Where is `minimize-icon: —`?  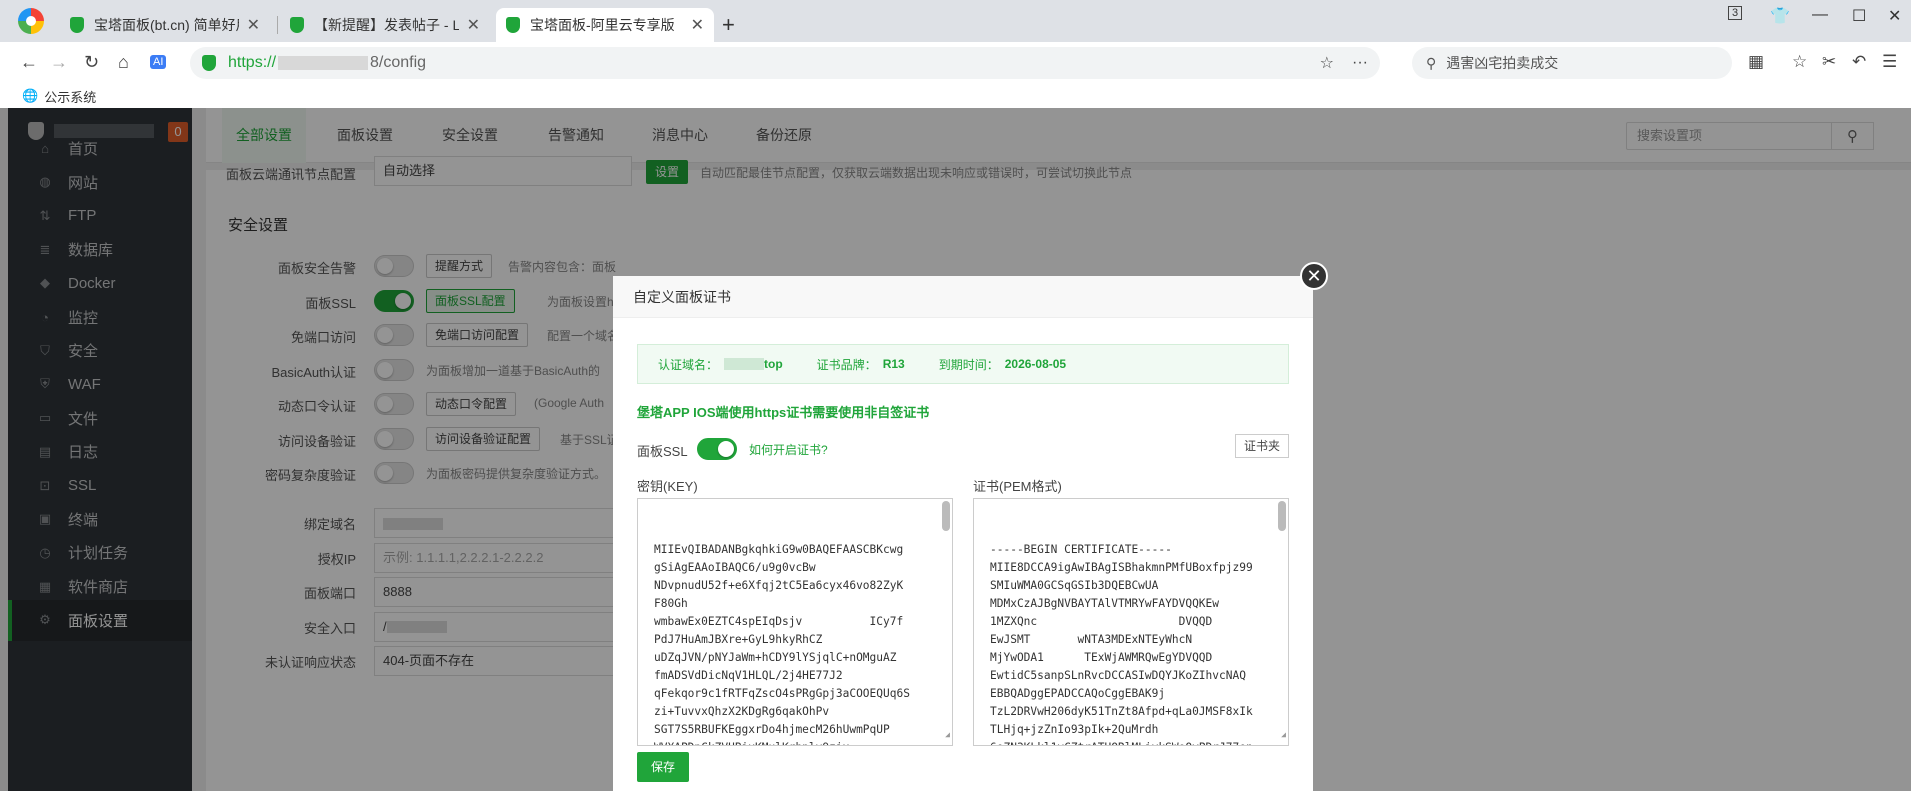 minimize-icon: — is located at coordinates (1820, 15).